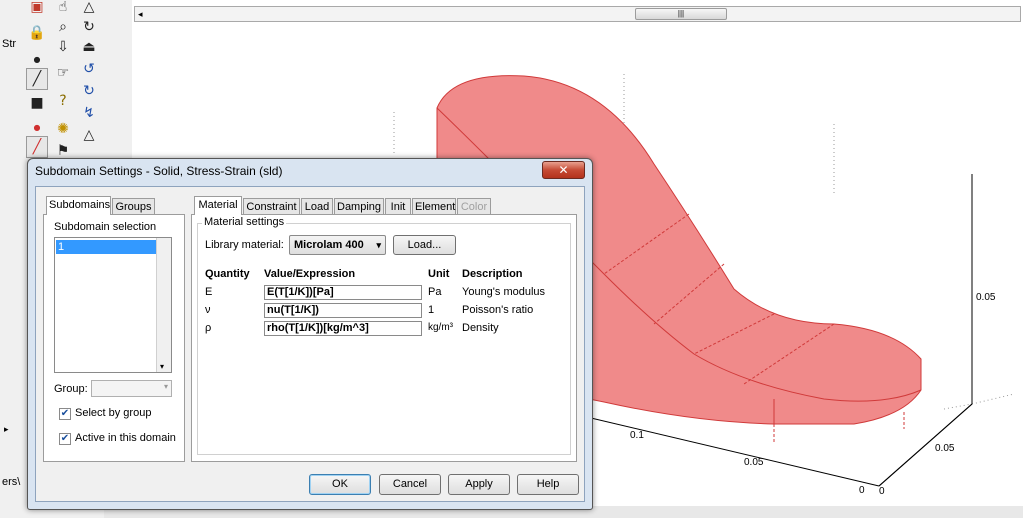 The height and width of the screenshot is (521, 1023). What do you see at coordinates (271, 206) in the screenshot?
I see `tab-constraint: Constraint` at bounding box center [271, 206].